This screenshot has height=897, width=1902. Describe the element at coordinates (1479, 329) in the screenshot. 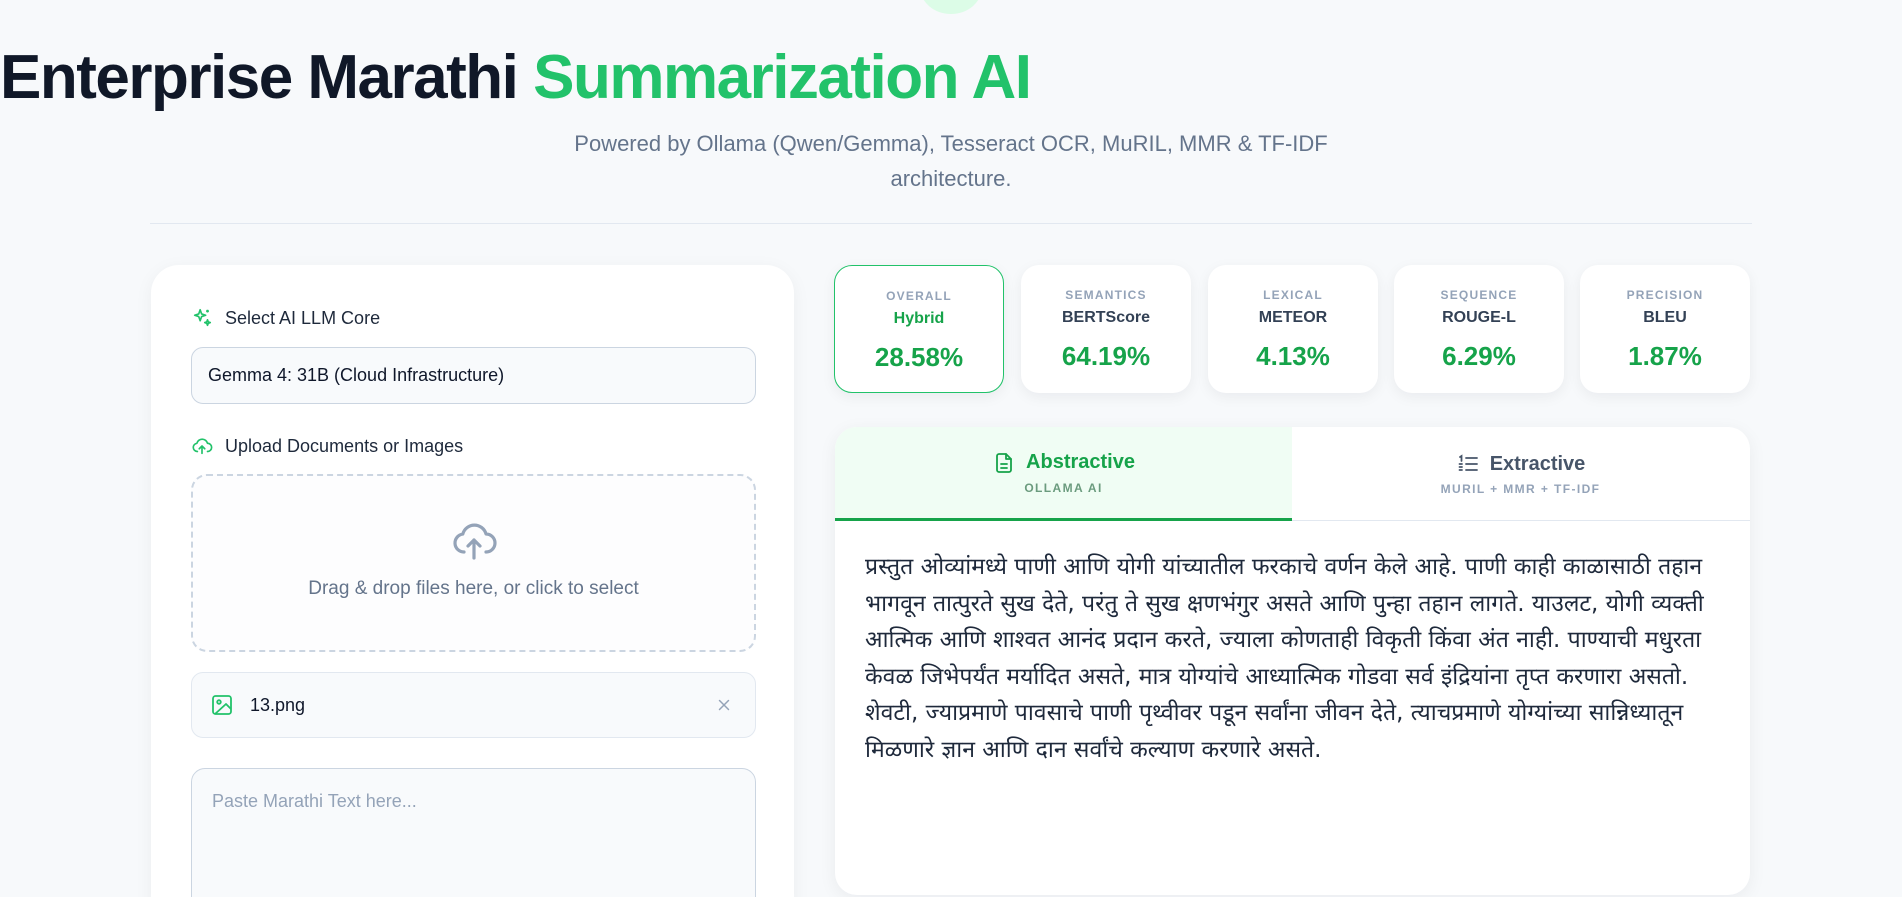

I see `metric-card-sequence: SEQUENCE ROUGE-L 6.29%` at that location.